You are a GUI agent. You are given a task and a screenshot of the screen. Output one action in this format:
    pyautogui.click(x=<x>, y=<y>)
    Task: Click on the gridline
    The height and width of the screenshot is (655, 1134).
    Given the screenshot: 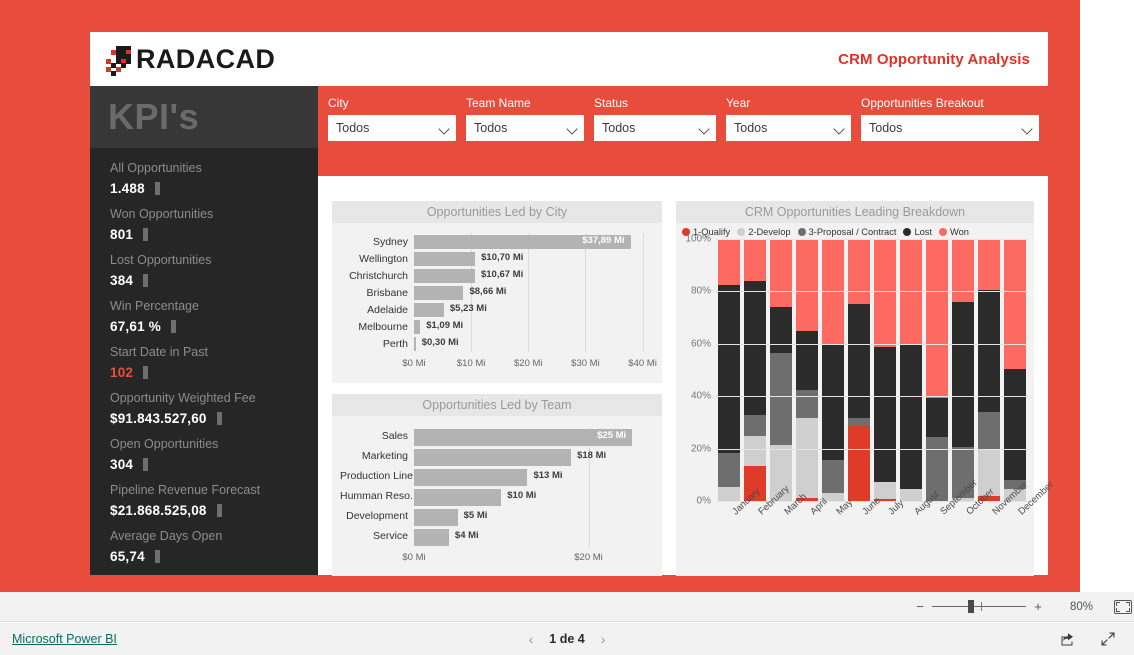 What is the action you would take?
    pyautogui.click(x=643, y=326)
    